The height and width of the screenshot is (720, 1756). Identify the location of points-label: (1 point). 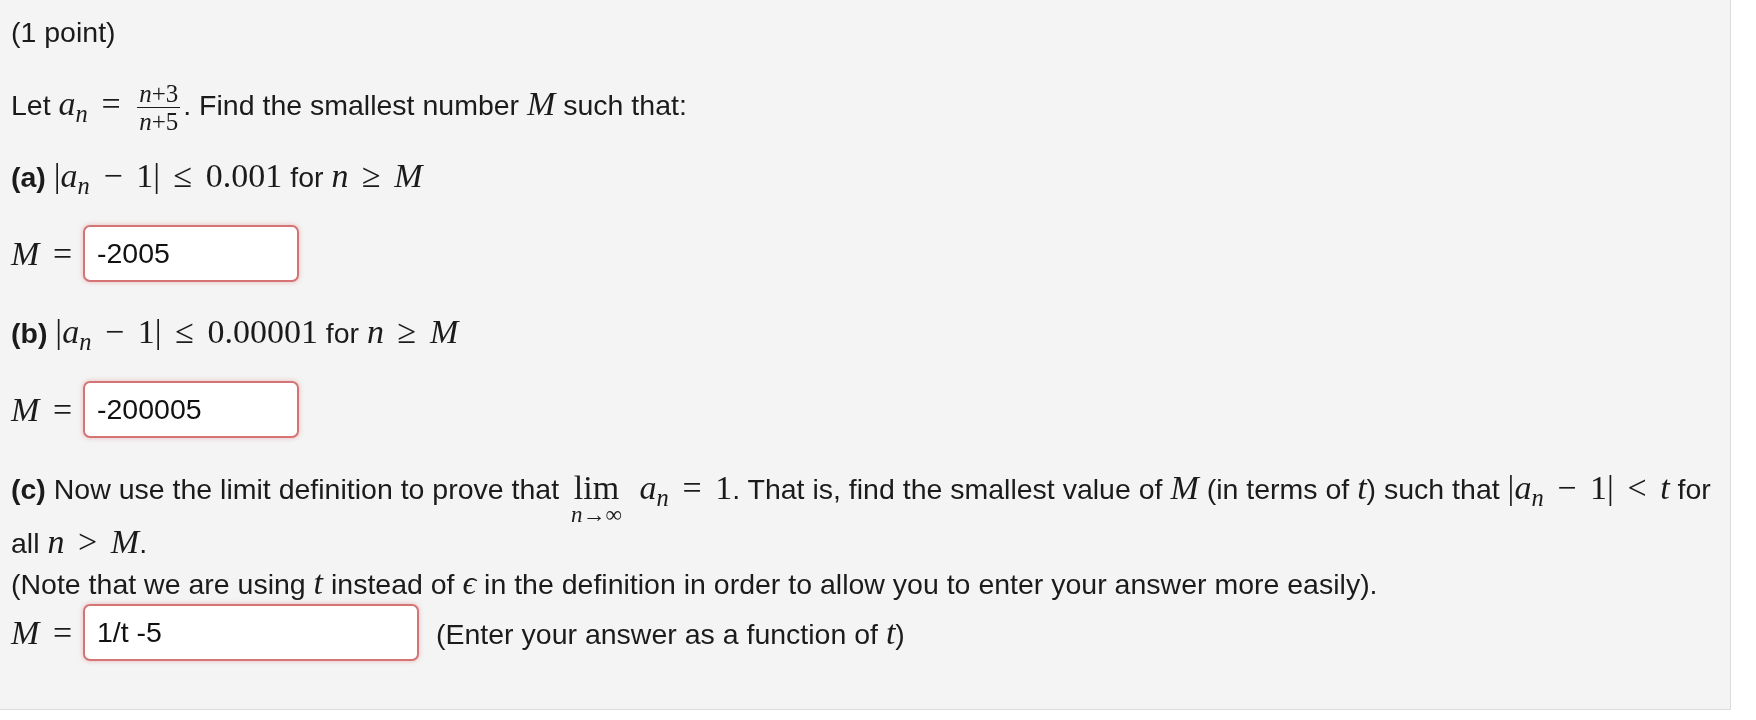
(64, 32).